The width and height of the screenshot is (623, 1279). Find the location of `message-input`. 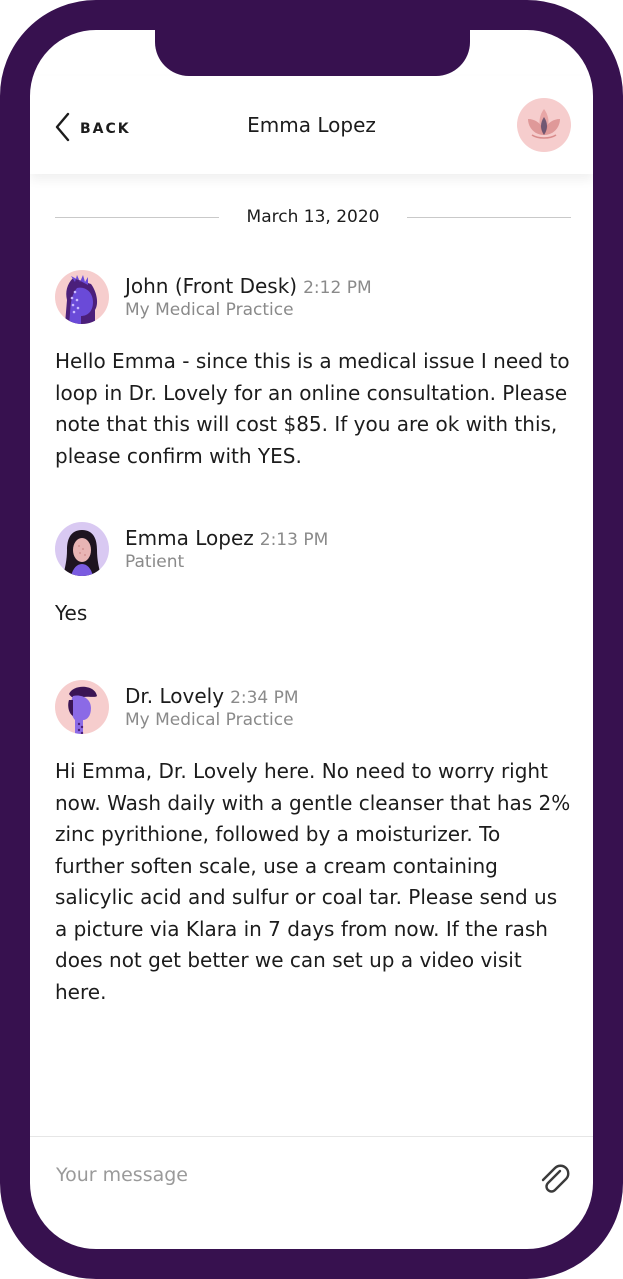

message-input is located at coordinates (286, 1175).